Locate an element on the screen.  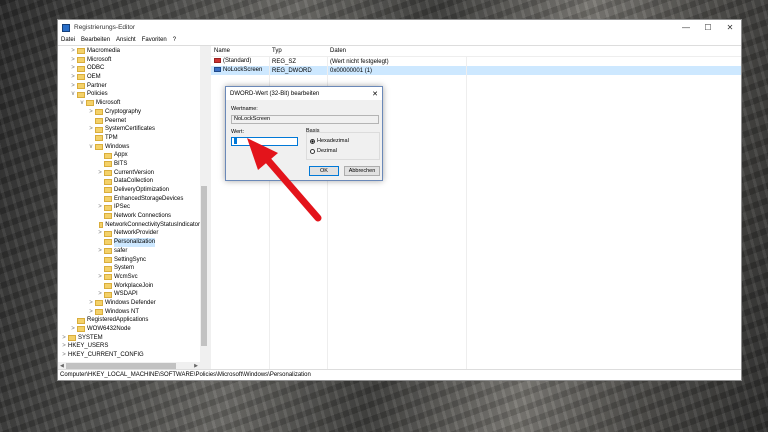
annotation-arrow is located at coordinates (284, 180).